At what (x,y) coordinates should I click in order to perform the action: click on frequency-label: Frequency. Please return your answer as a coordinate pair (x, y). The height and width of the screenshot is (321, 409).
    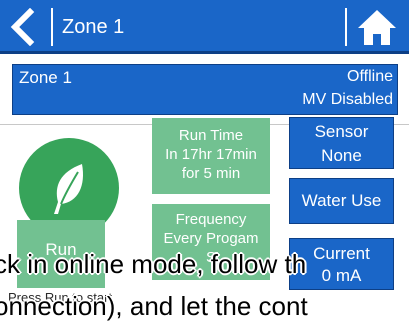
    Looking at the image, I should click on (211, 219).